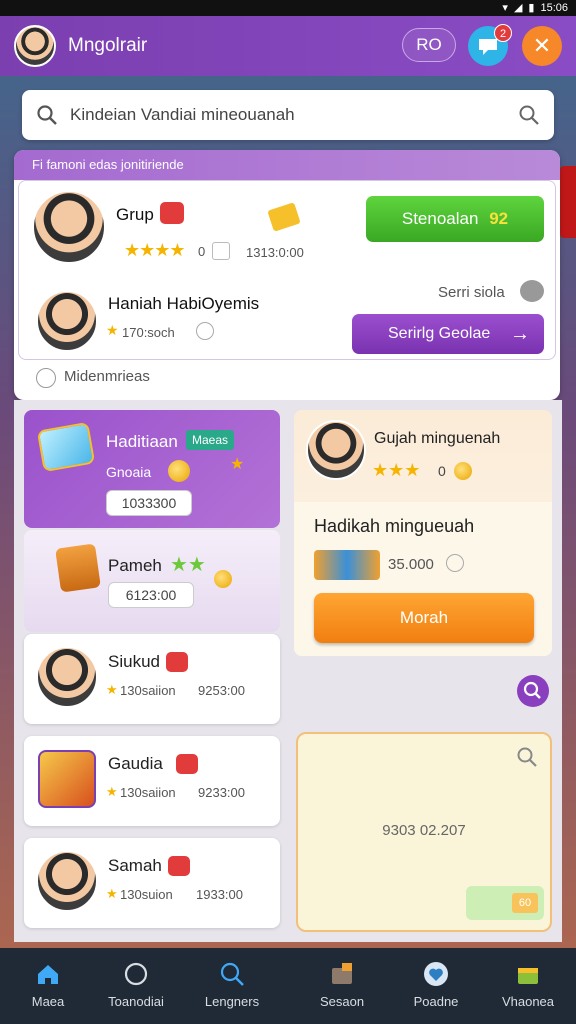 Image resolution: width=576 pixels, height=1024 pixels. What do you see at coordinates (342, 1001) in the screenshot?
I see `nav-label: Sesaon` at bounding box center [342, 1001].